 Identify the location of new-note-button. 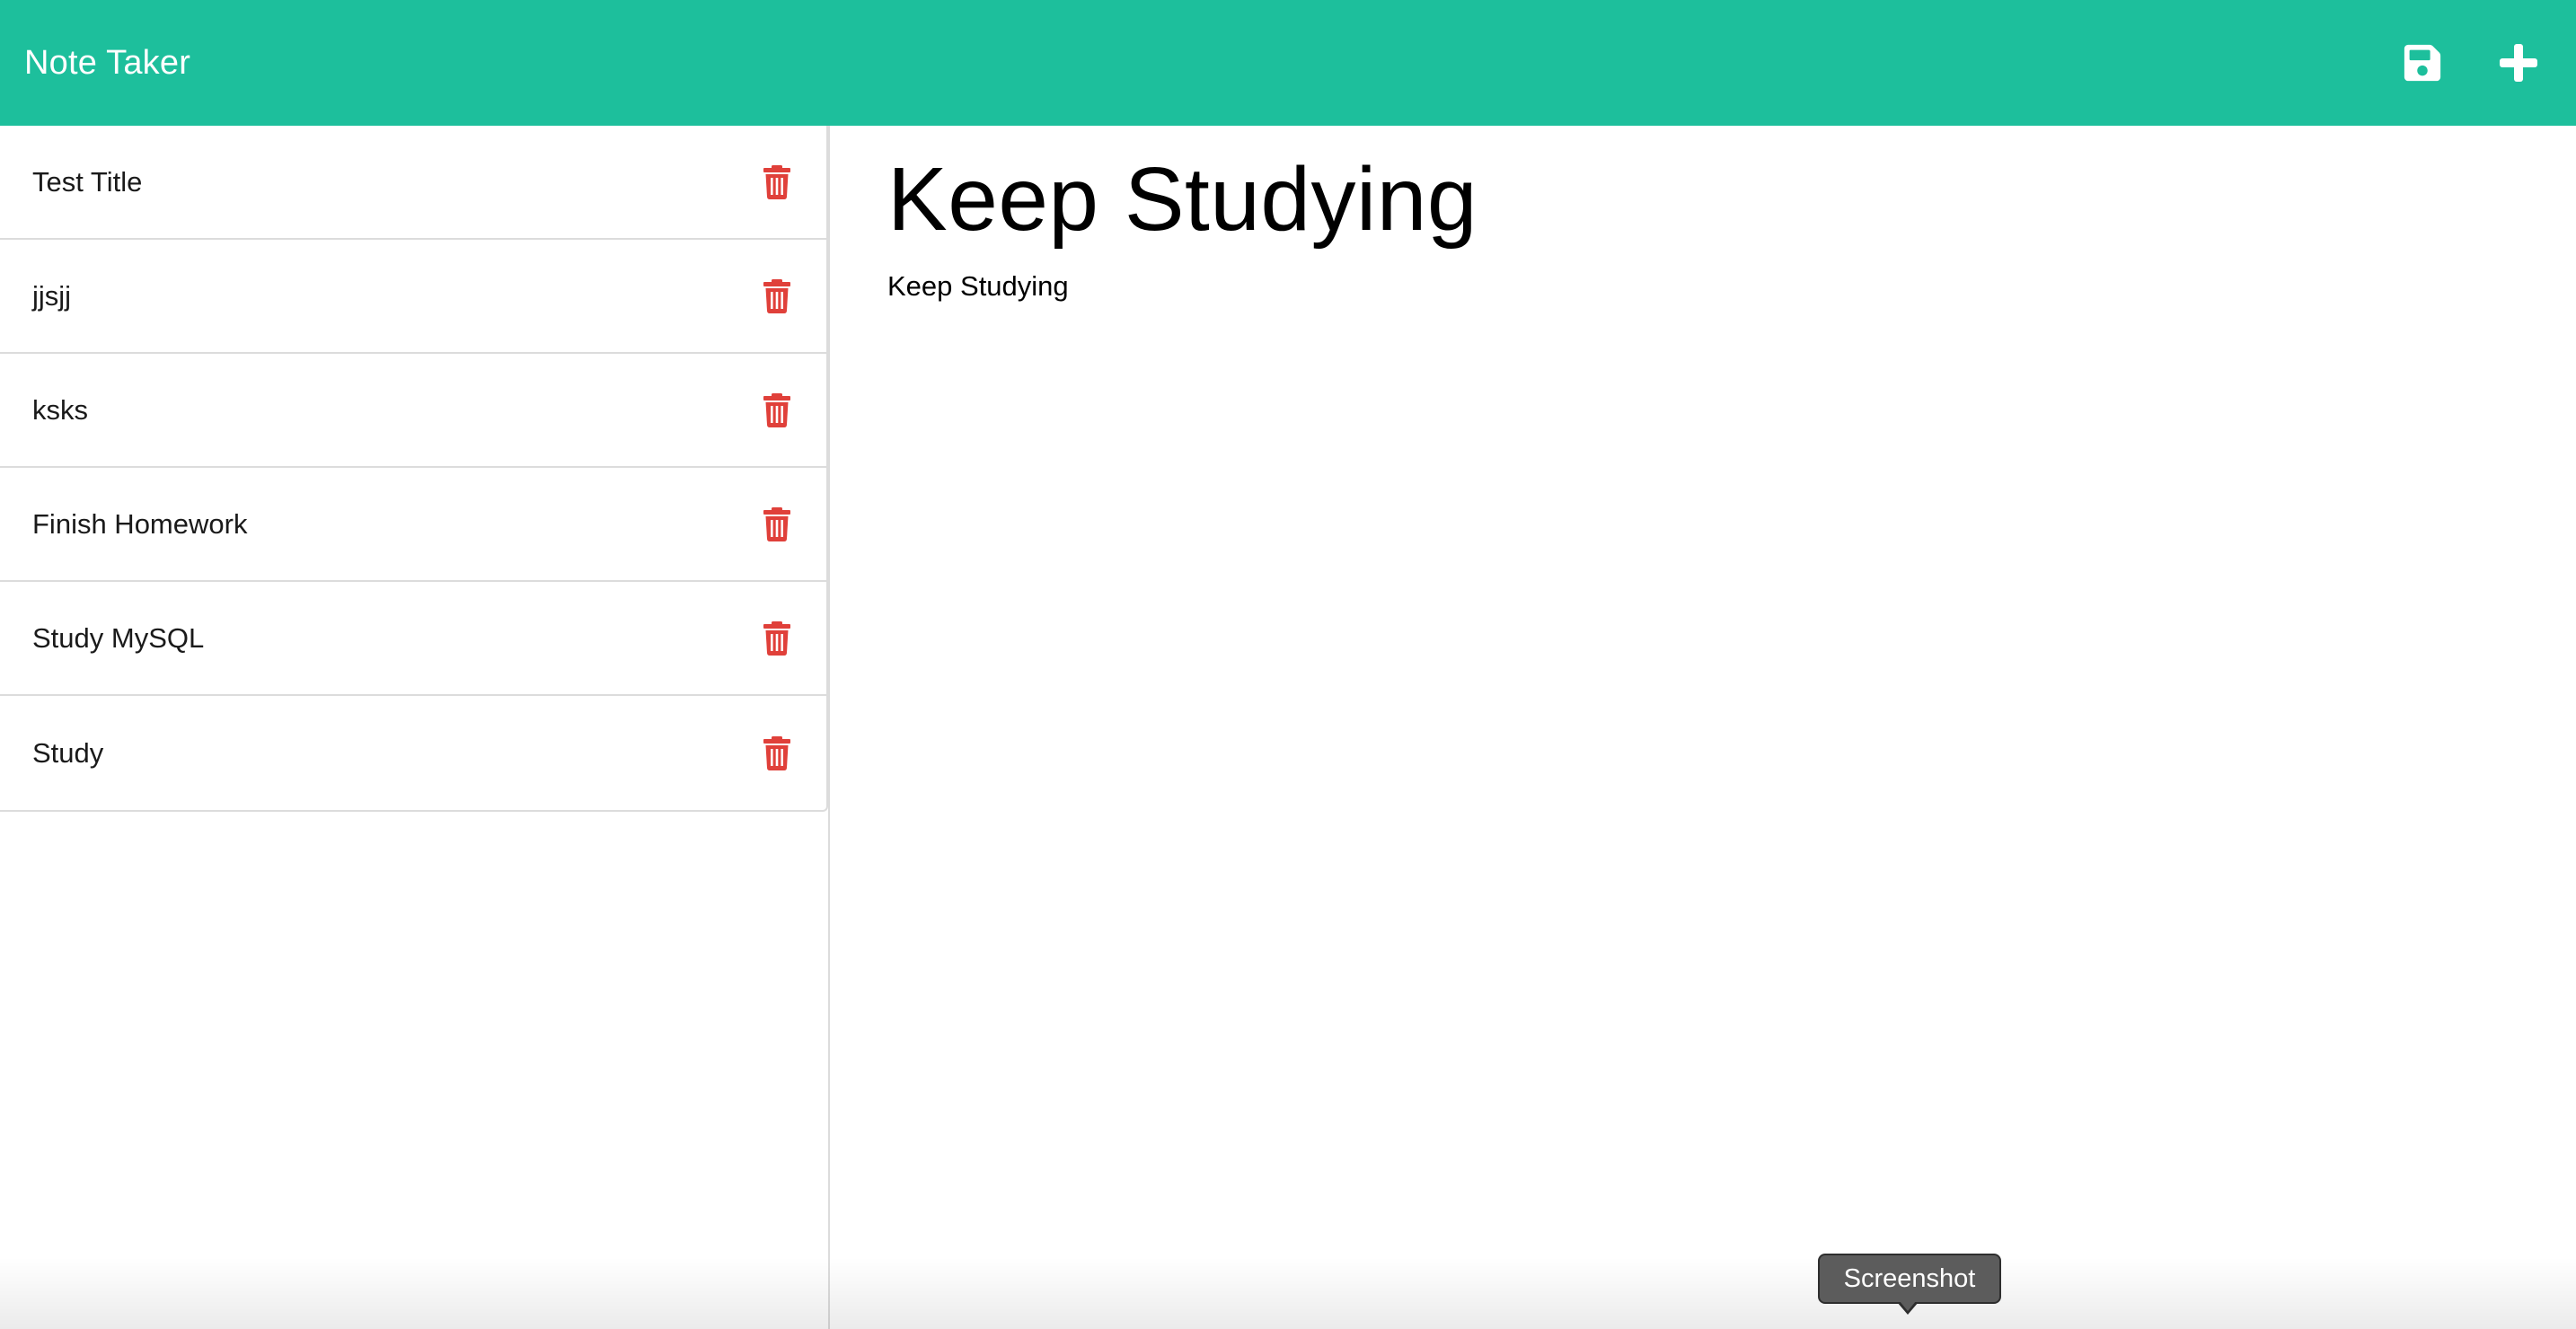
(2518, 63).